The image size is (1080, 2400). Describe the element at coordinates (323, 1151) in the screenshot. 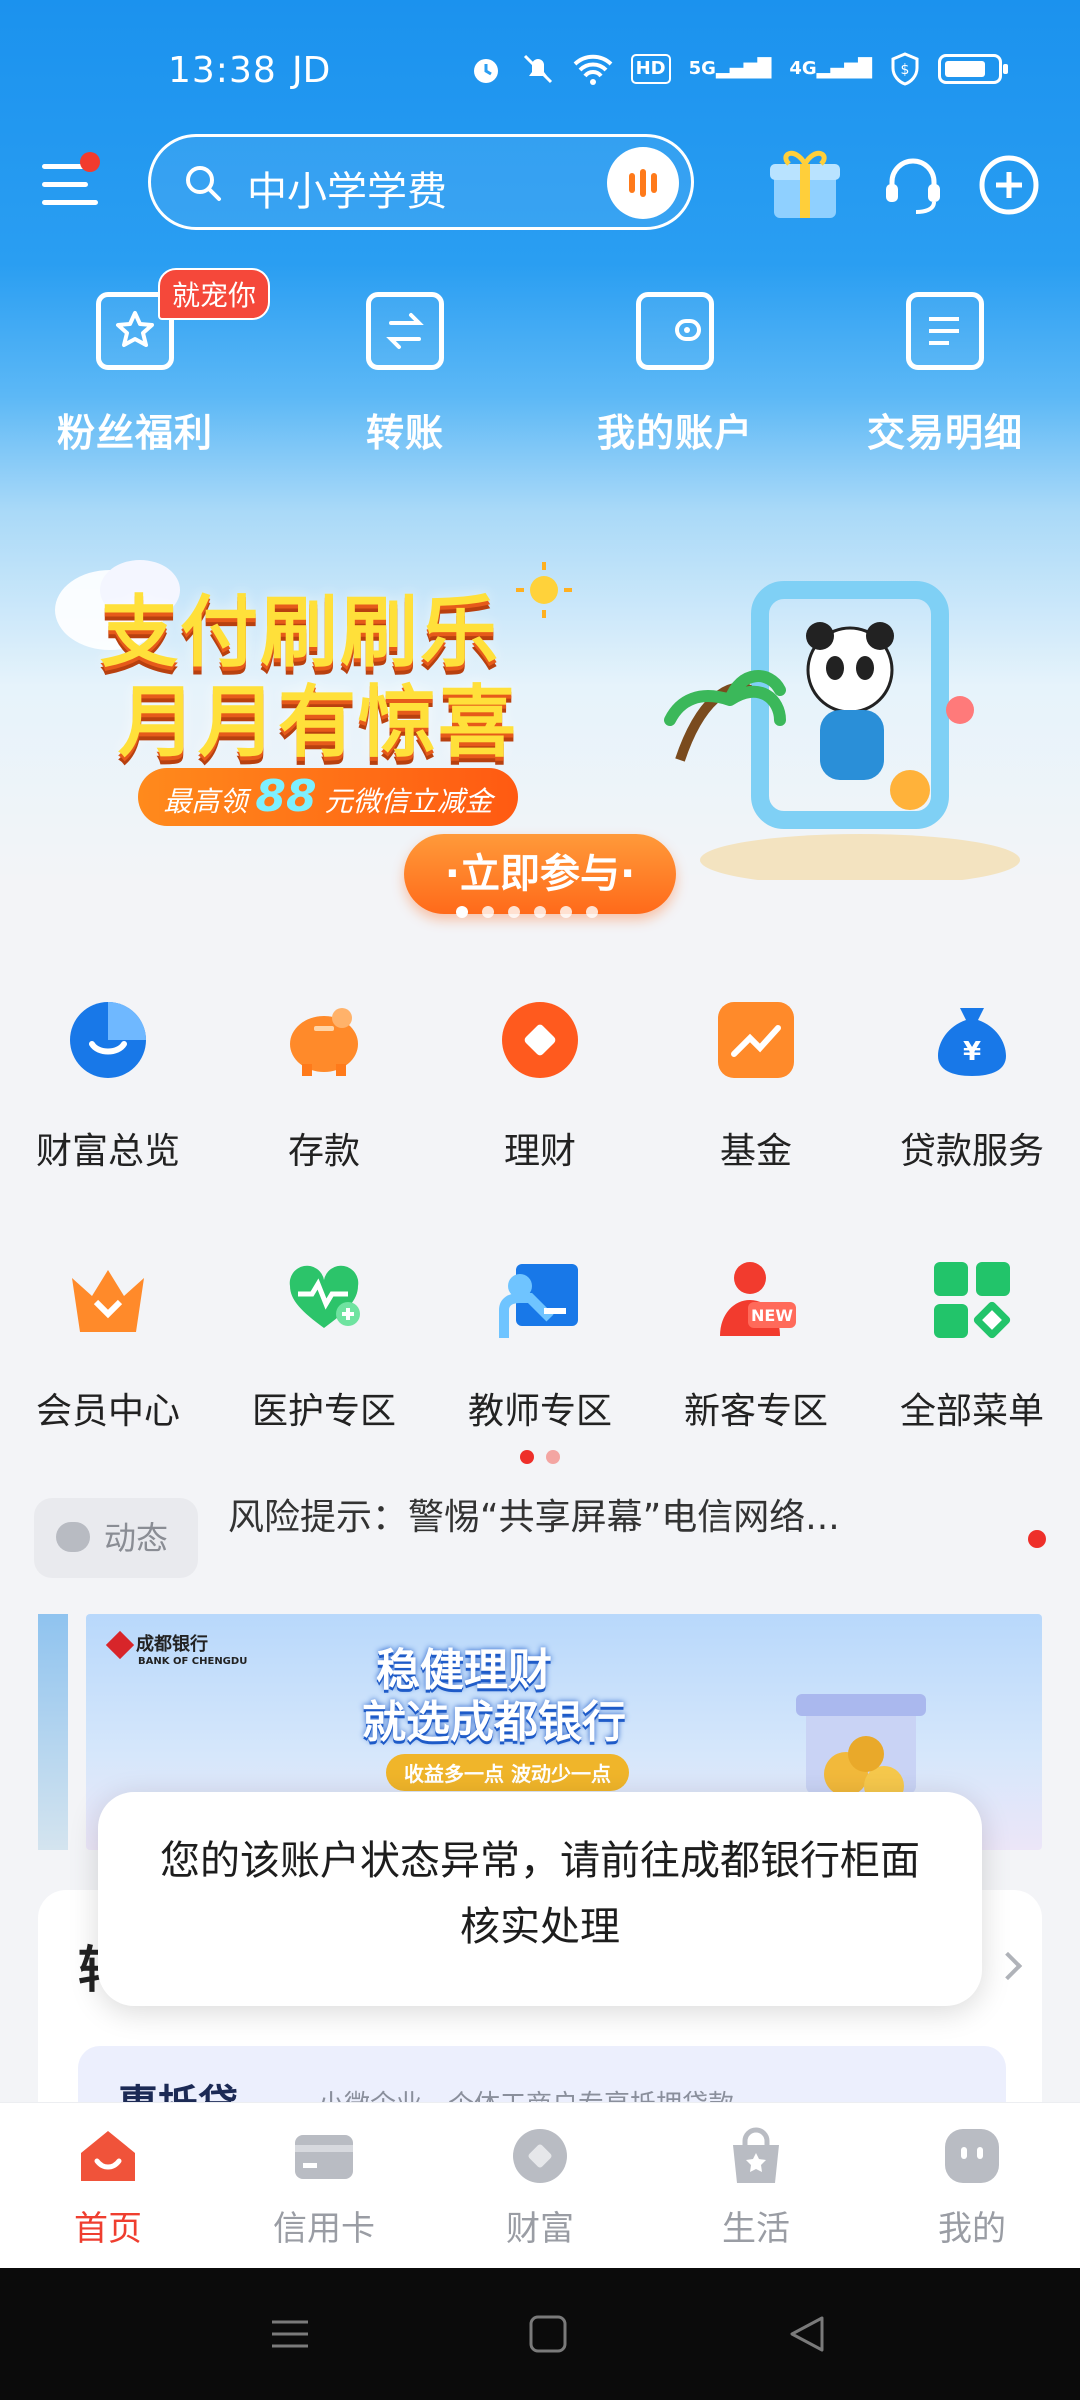

I see `menu-item-label: 存款` at that location.